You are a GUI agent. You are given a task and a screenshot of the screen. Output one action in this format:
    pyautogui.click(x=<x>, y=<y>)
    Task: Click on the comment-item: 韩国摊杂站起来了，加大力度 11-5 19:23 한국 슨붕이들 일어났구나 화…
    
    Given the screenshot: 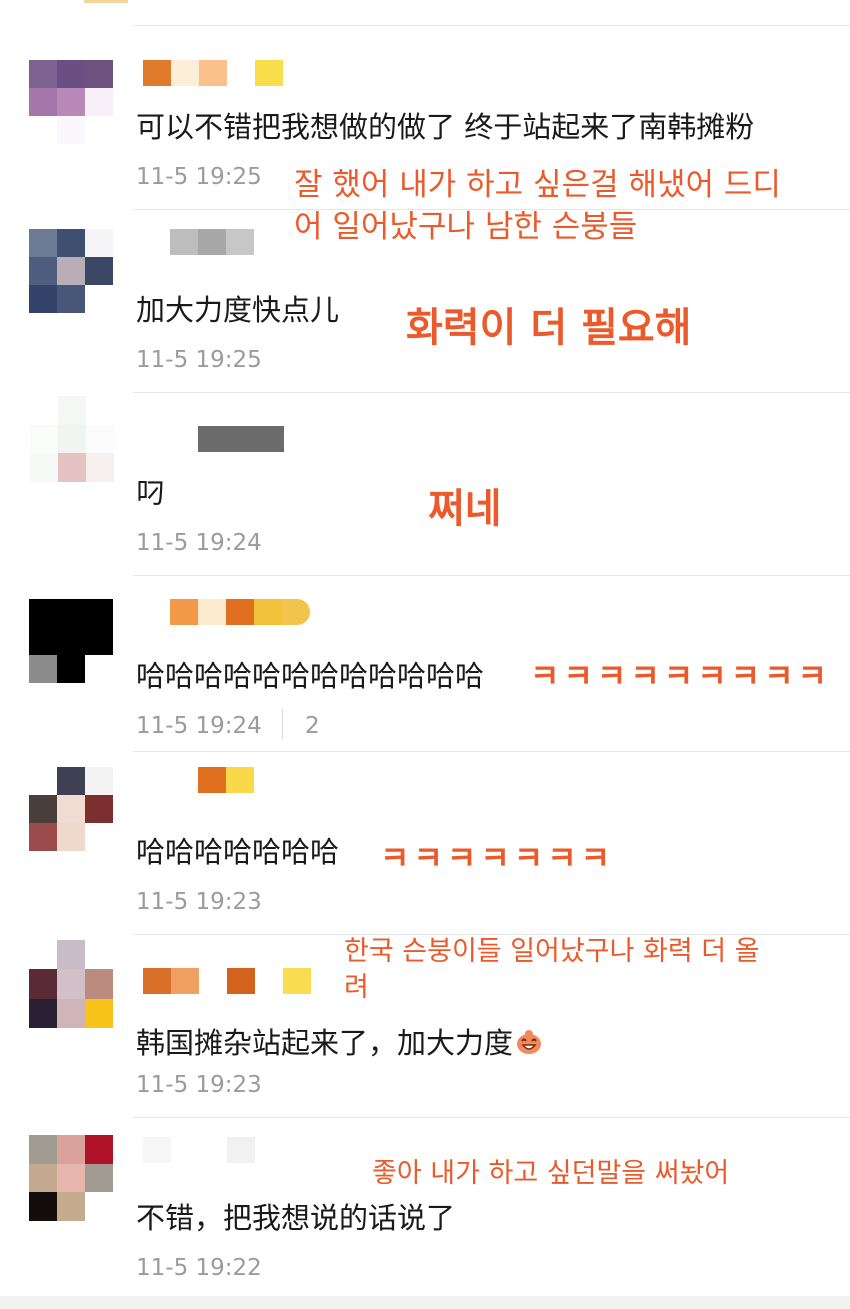 What is the action you would take?
    pyautogui.click(x=425, y=1025)
    